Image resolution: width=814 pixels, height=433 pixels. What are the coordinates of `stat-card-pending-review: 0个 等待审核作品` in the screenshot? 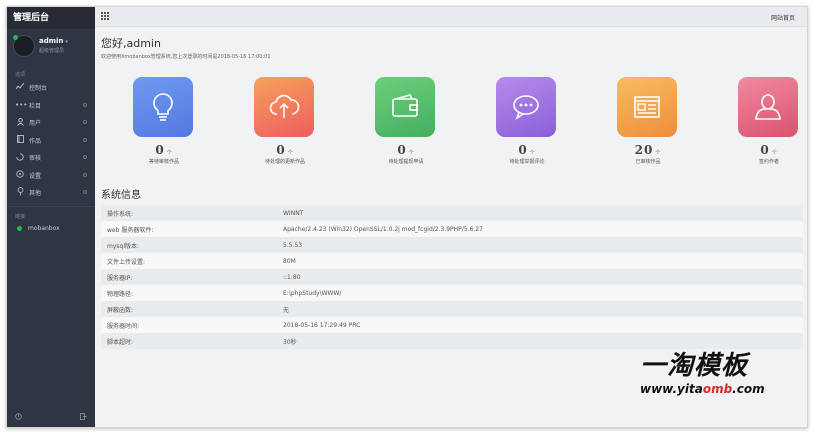 It's located at (164, 121).